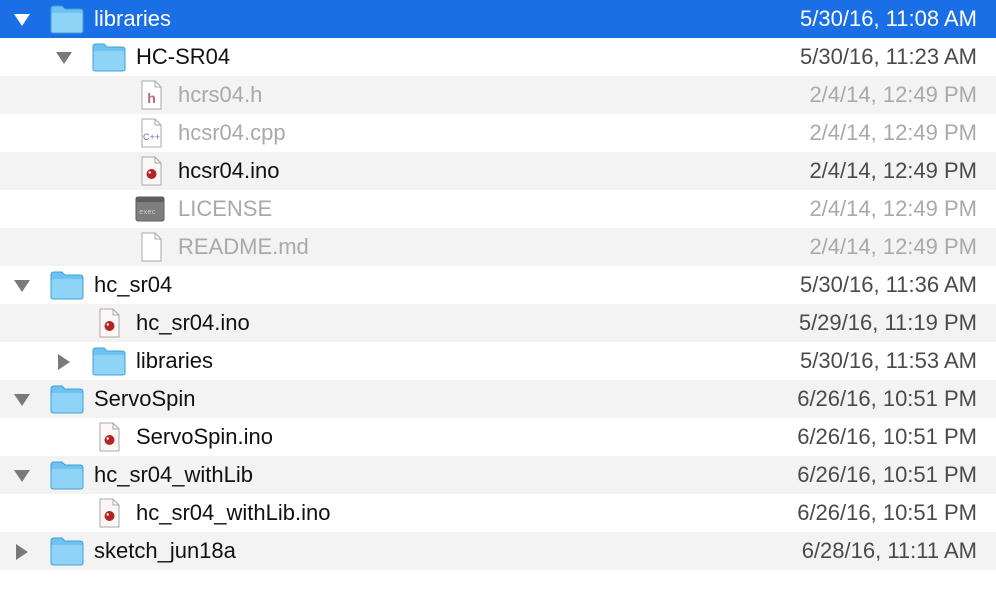 The height and width of the screenshot is (606, 996). Describe the element at coordinates (498, 437) in the screenshot. I see `list-row: ServoSpin.ino 6/26/16, 10:51 PM` at that location.